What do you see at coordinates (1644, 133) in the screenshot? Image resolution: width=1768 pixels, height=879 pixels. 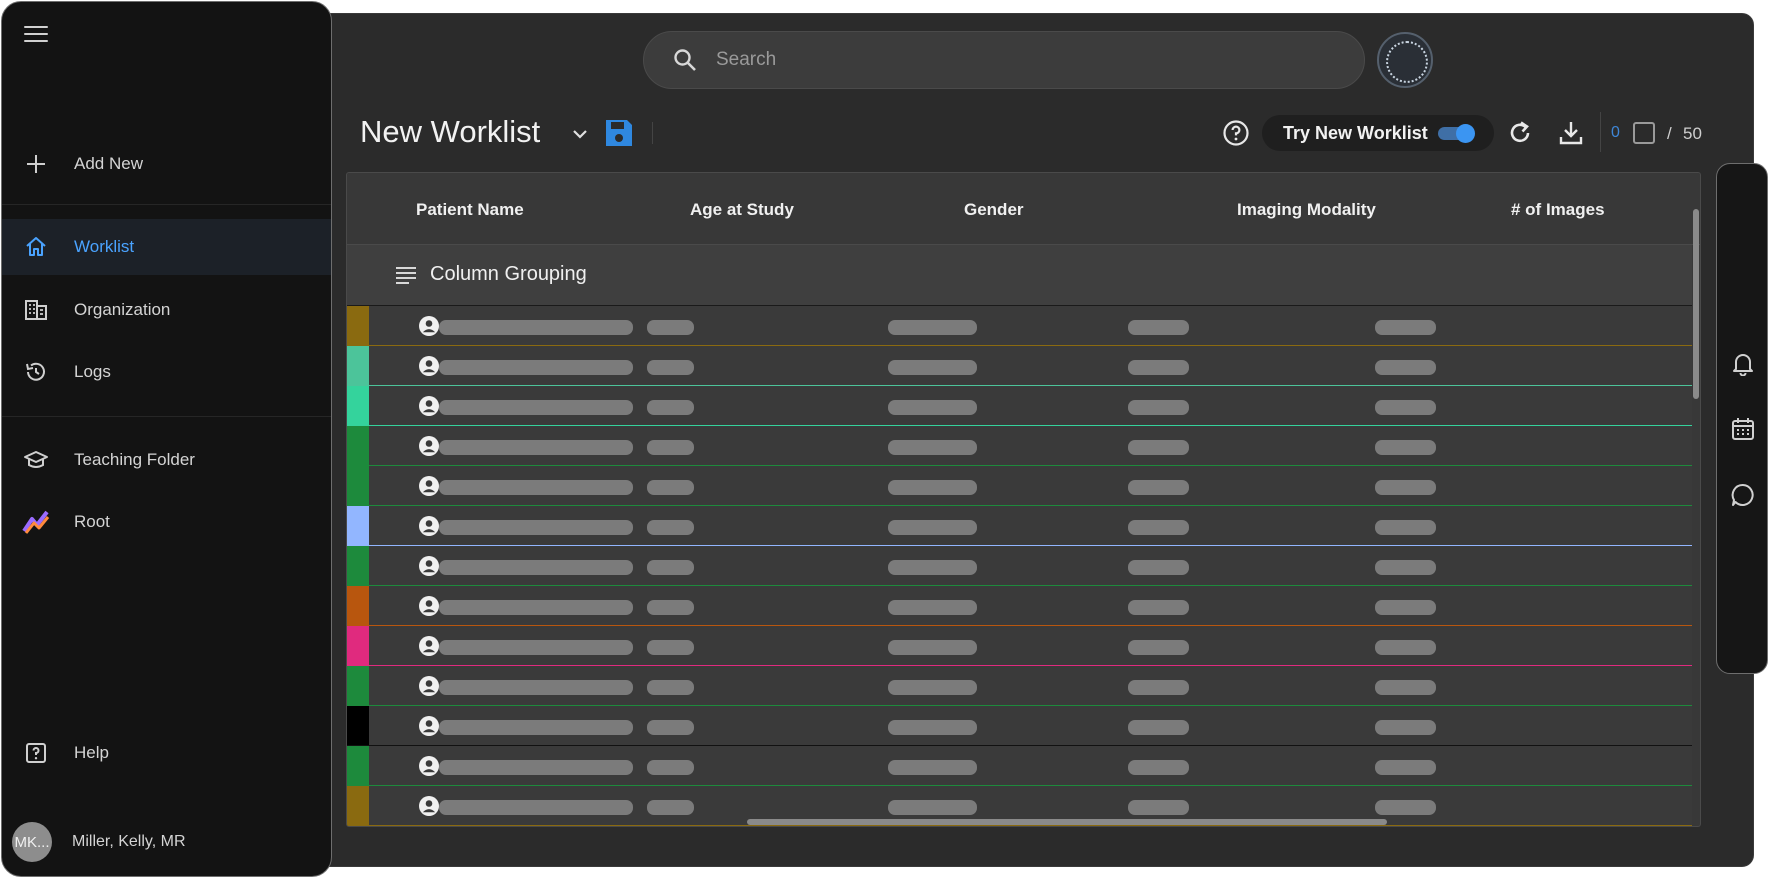 I see `select-all-checkbox` at bounding box center [1644, 133].